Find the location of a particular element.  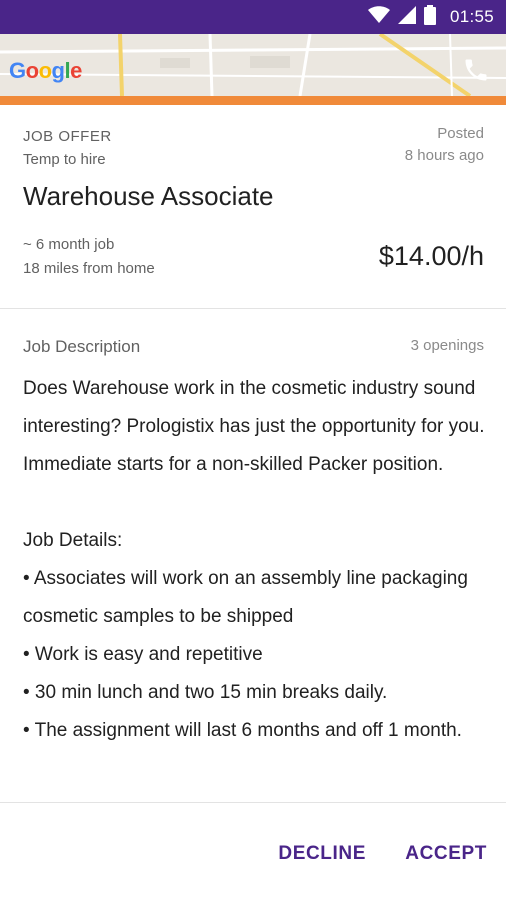

posted-time: 8 hours ago is located at coordinates (444, 155).